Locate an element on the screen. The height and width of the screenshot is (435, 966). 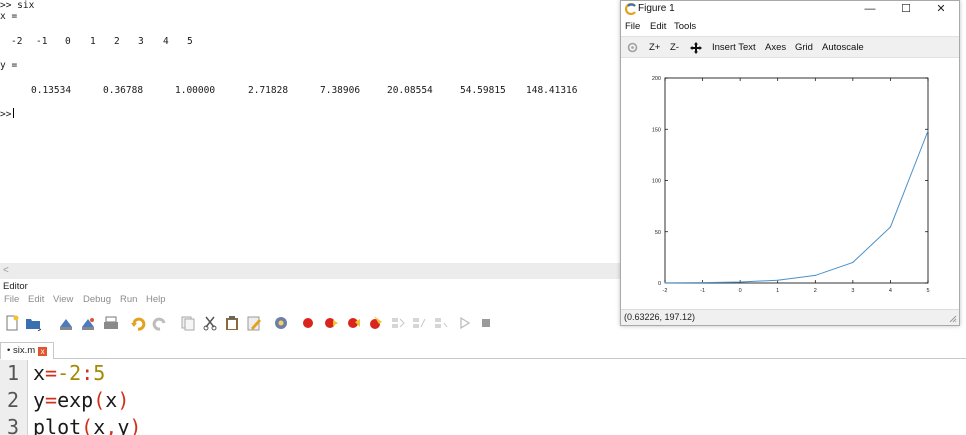
editor-menu-view: View is located at coordinates (63, 299).